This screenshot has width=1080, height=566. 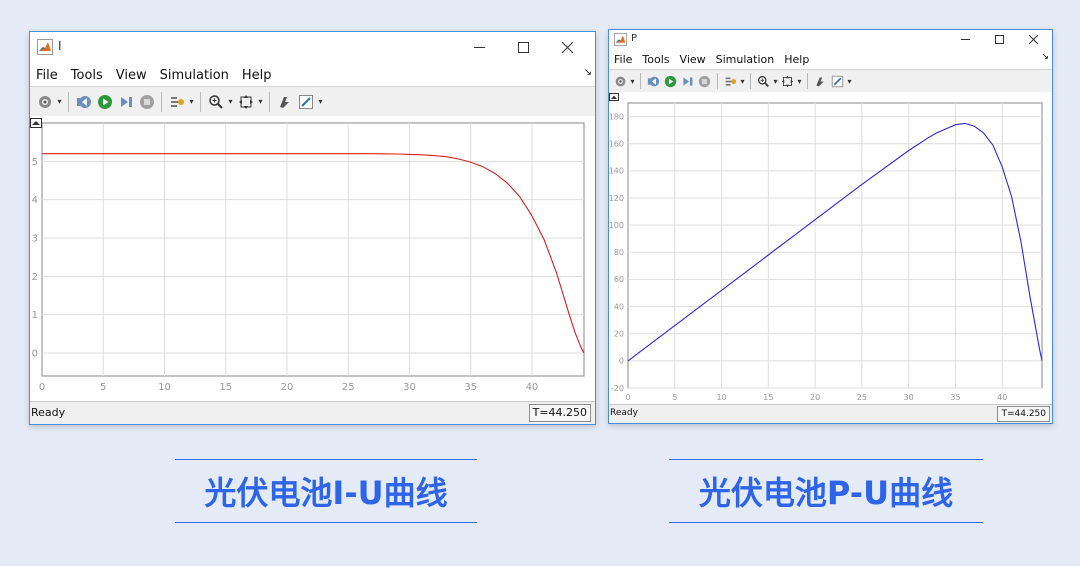 What do you see at coordinates (619, 279) in the screenshot?
I see `y-tick-label: 60` at bounding box center [619, 279].